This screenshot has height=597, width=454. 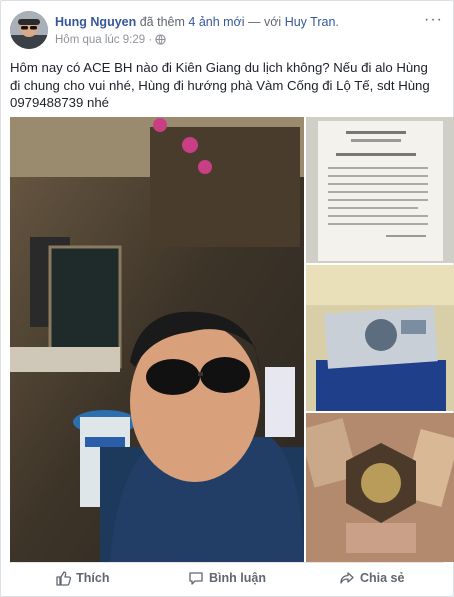 I want to click on photo-count-link: 4 ảnh mới, so click(x=216, y=22).